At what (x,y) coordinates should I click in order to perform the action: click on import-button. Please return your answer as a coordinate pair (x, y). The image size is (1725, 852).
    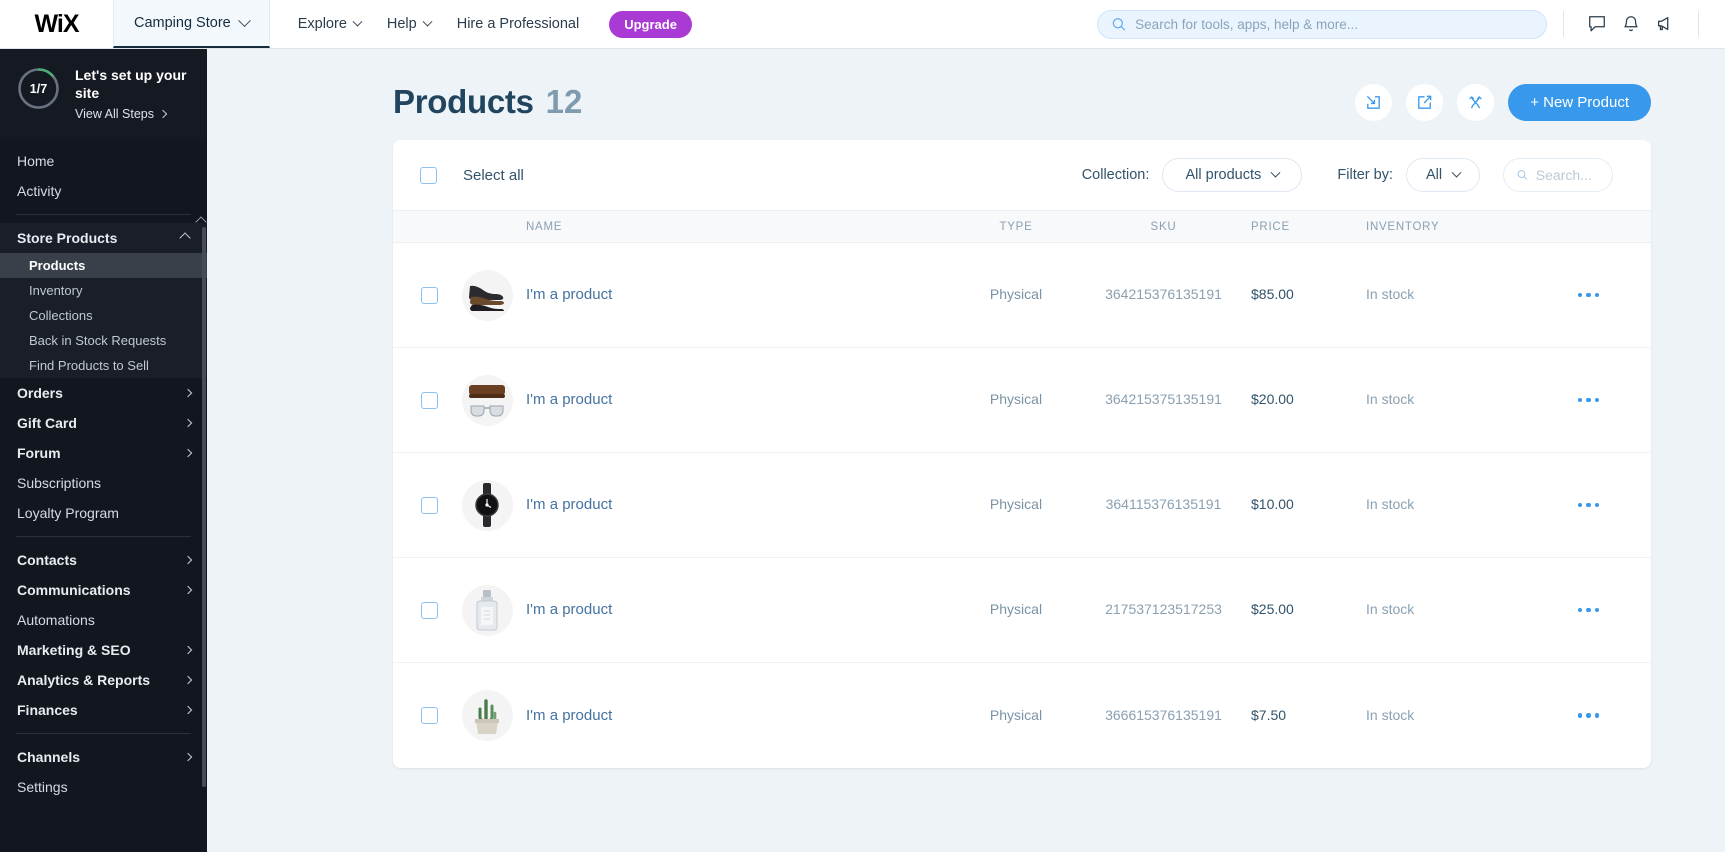
    Looking at the image, I should click on (1374, 102).